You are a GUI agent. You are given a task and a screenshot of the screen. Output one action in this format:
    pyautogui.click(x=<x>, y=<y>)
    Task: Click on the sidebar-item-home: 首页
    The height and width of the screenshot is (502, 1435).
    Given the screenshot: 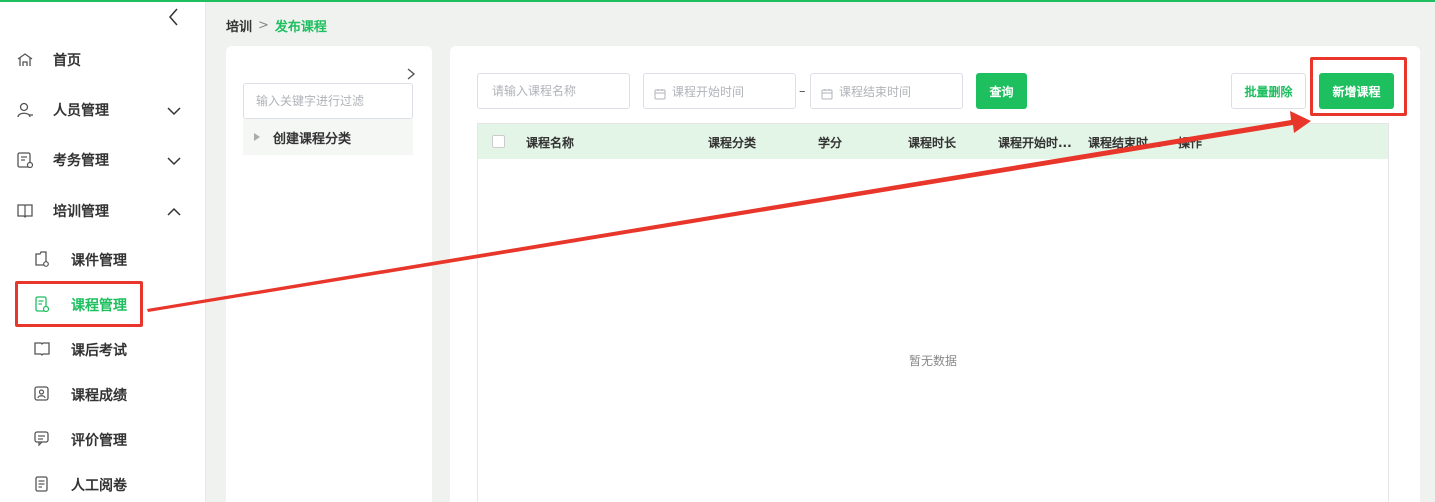 What is the action you would take?
    pyautogui.click(x=103, y=60)
    